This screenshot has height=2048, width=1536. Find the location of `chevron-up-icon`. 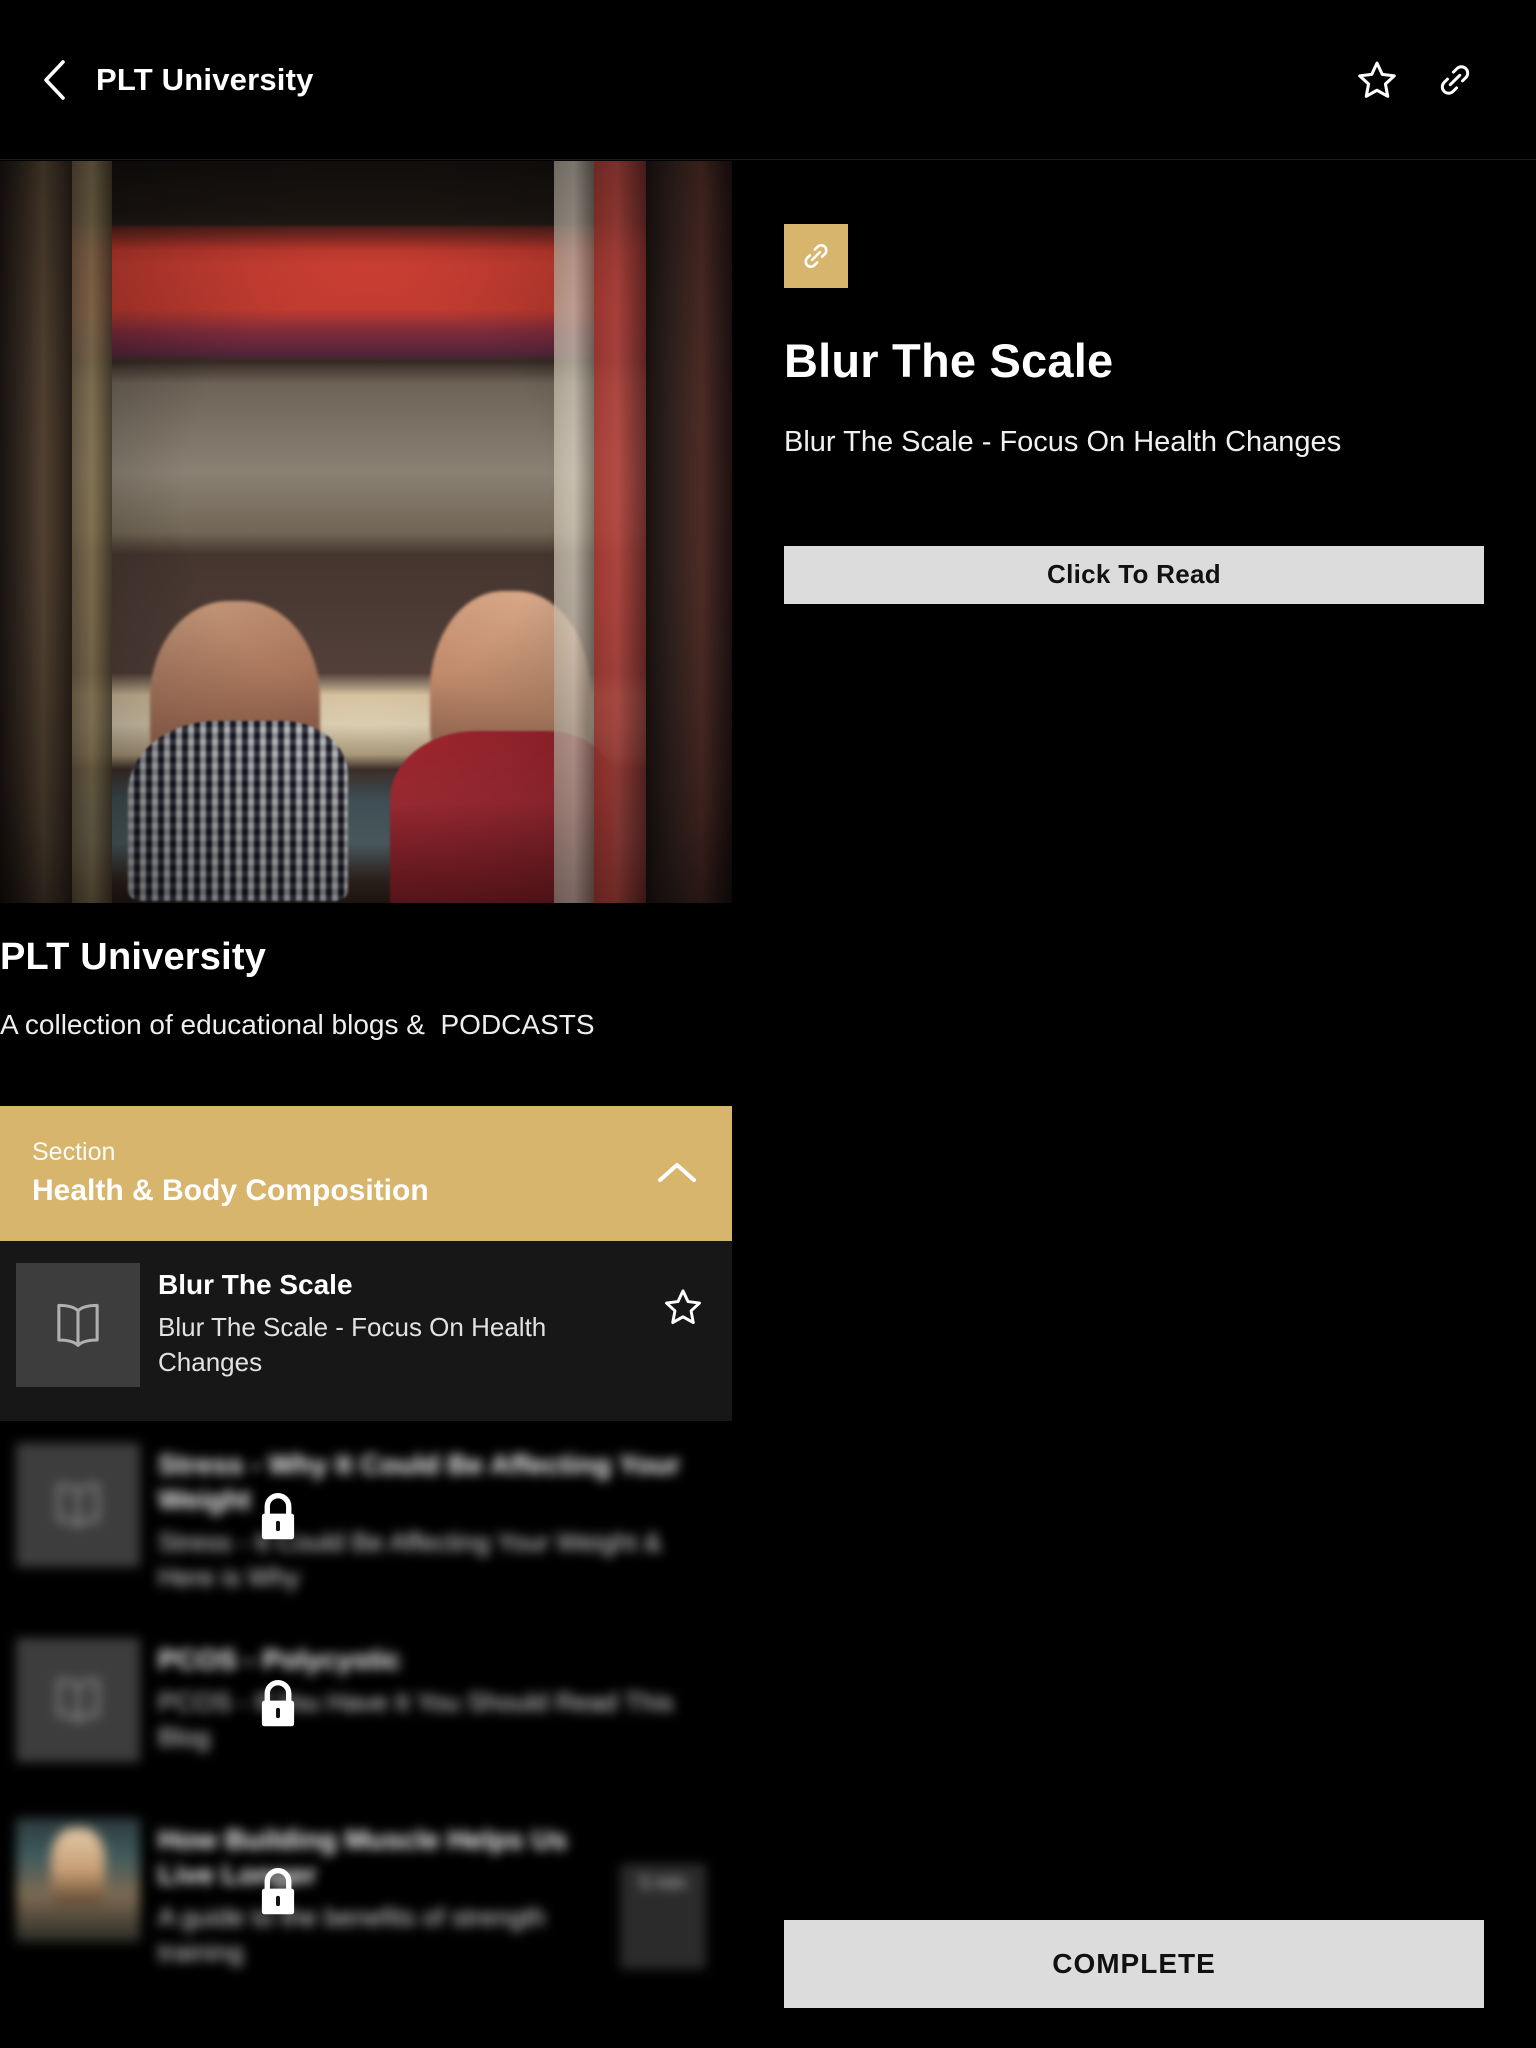

chevron-up-icon is located at coordinates (677, 1173).